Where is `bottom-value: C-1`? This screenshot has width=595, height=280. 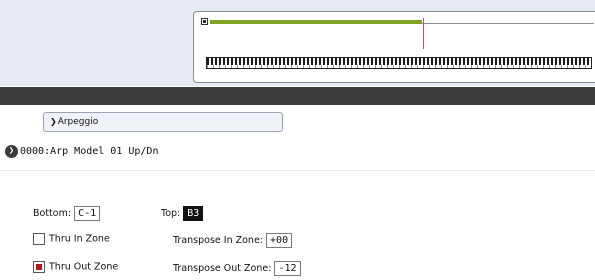 bottom-value: C-1 is located at coordinates (87, 213).